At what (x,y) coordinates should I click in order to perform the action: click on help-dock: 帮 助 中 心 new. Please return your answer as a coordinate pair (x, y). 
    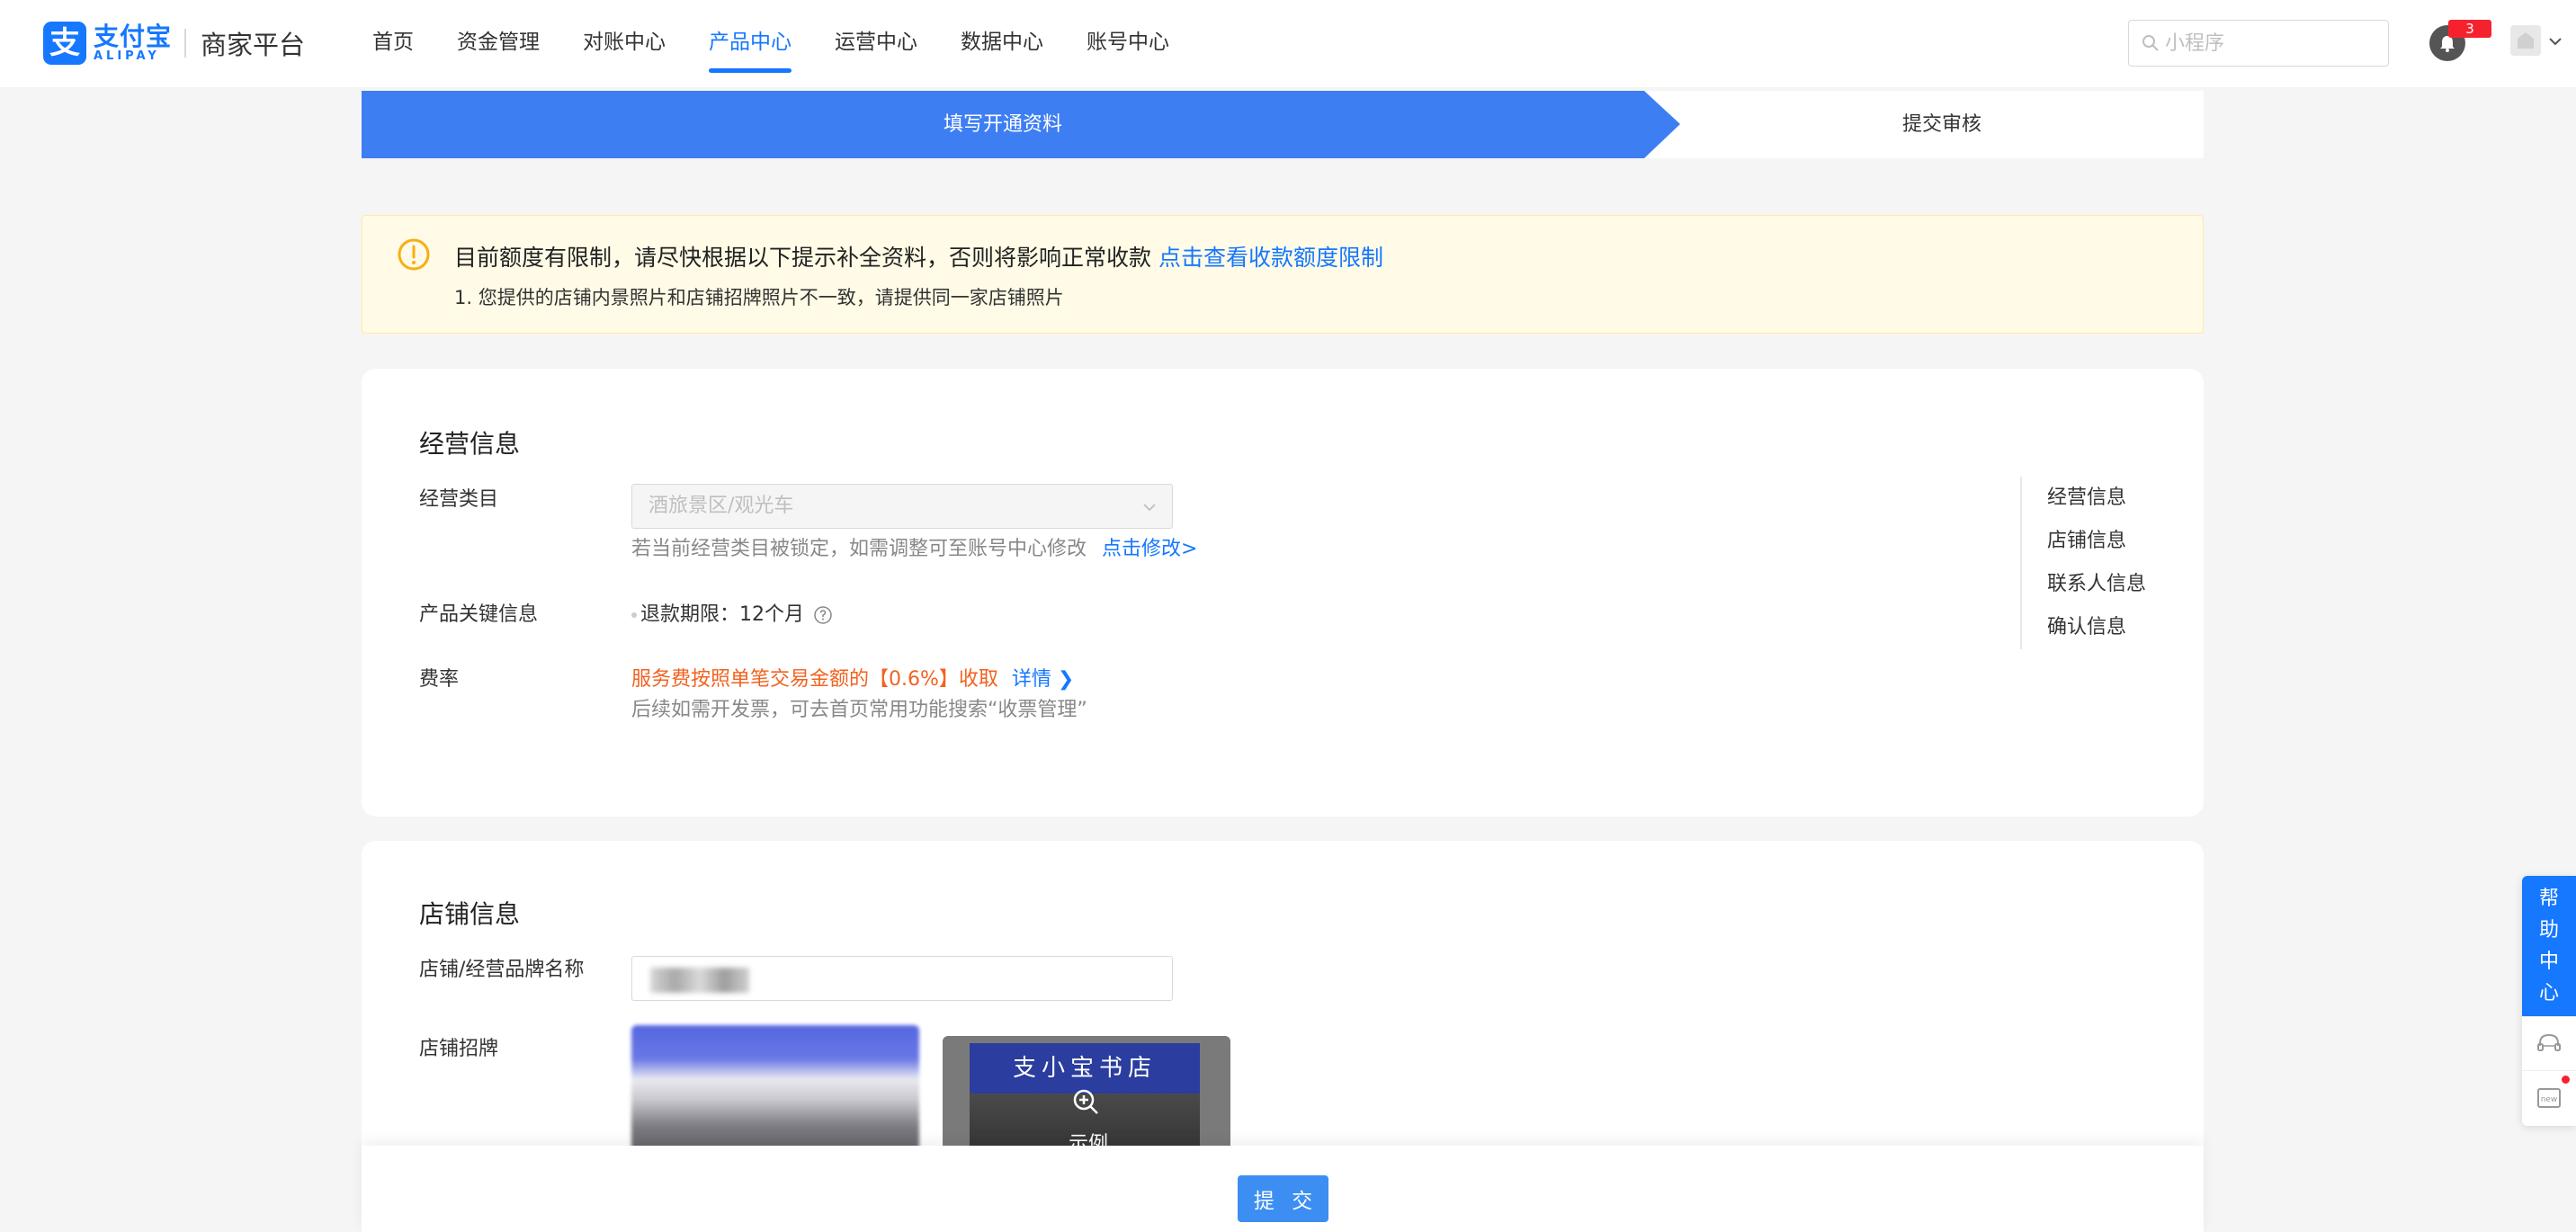
    Looking at the image, I should click on (2549, 1001).